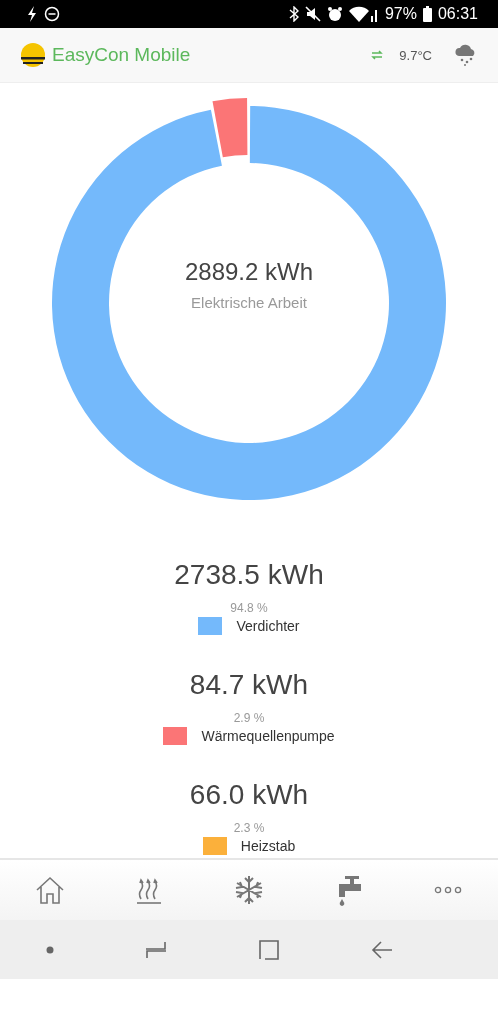 This screenshot has height=1024, width=498. Describe the element at coordinates (448, 890) in the screenshot. I see `more-icon` at that location.